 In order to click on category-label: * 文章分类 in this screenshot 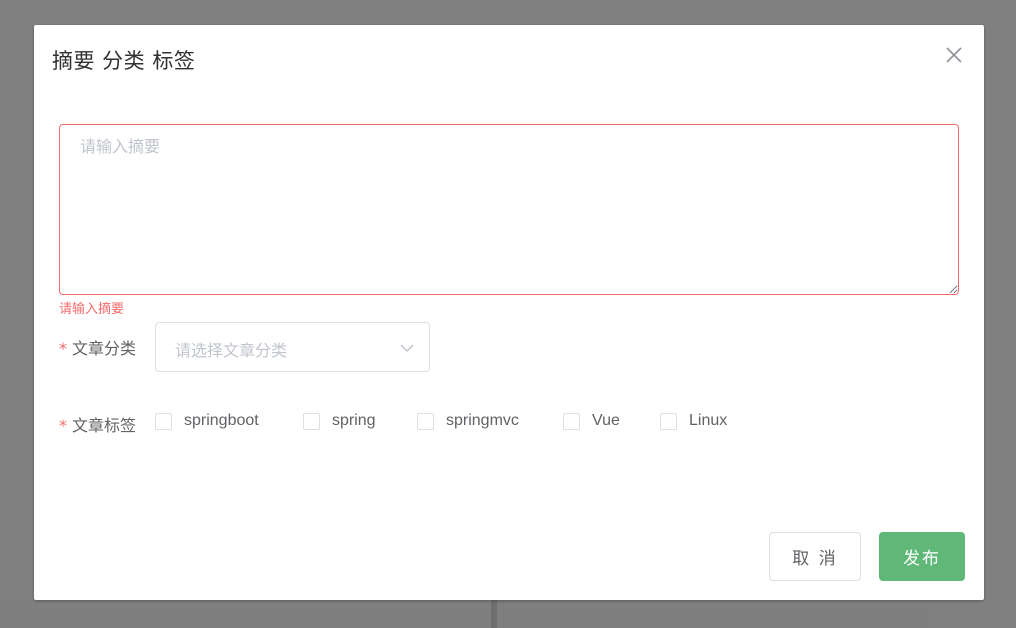, I will do `click(97, 347)`.